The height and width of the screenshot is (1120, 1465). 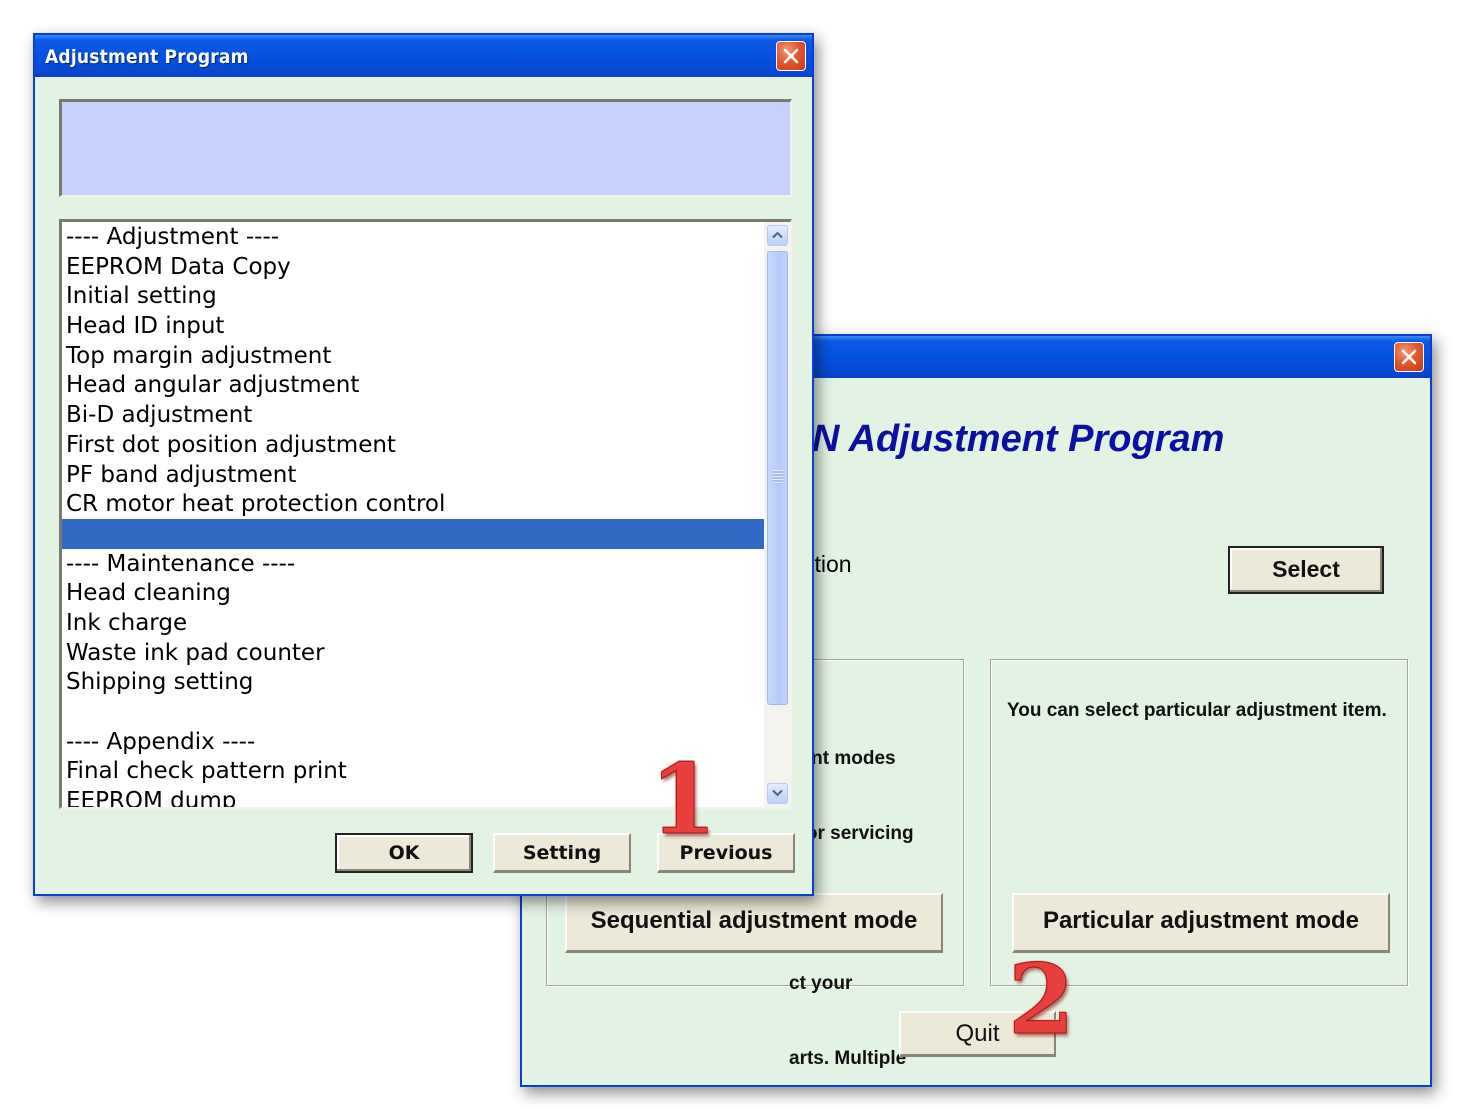 I want to click on list-item: ---- Adjustment ----, so click(x=413, y=237).